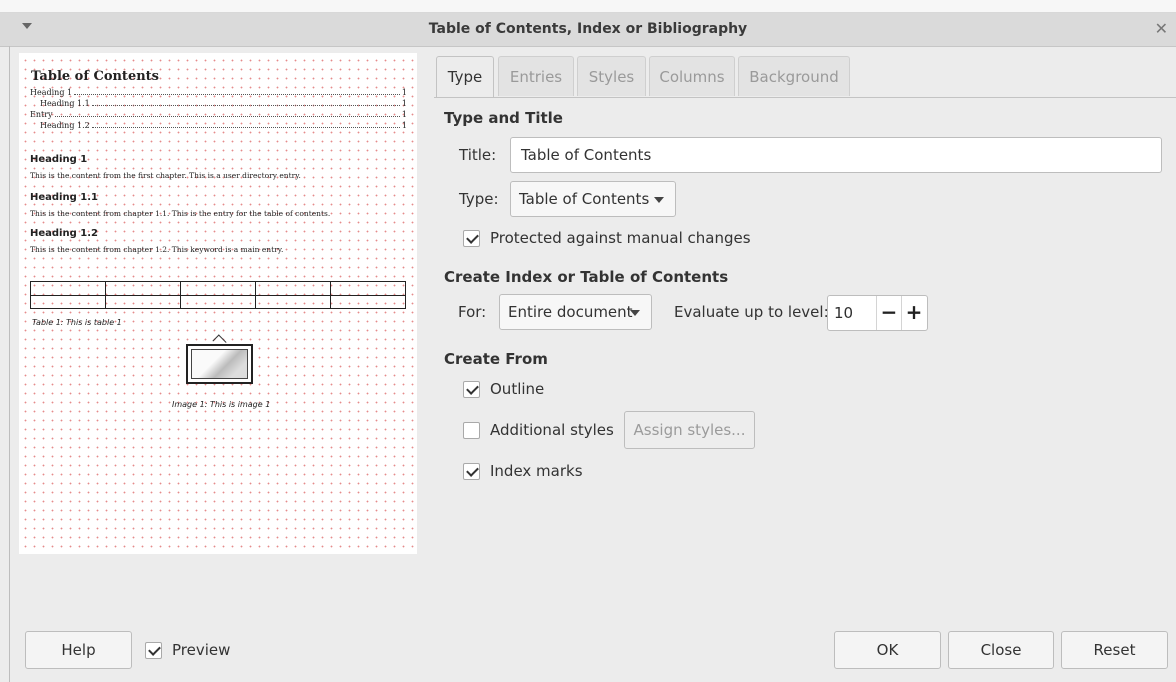 The image size is (1176, 682). What do you see at coordinates (751, 312) in the screenshot?
I see `evaluate-level-label: Evaluate up to level:` at bounding box center [751, 312].